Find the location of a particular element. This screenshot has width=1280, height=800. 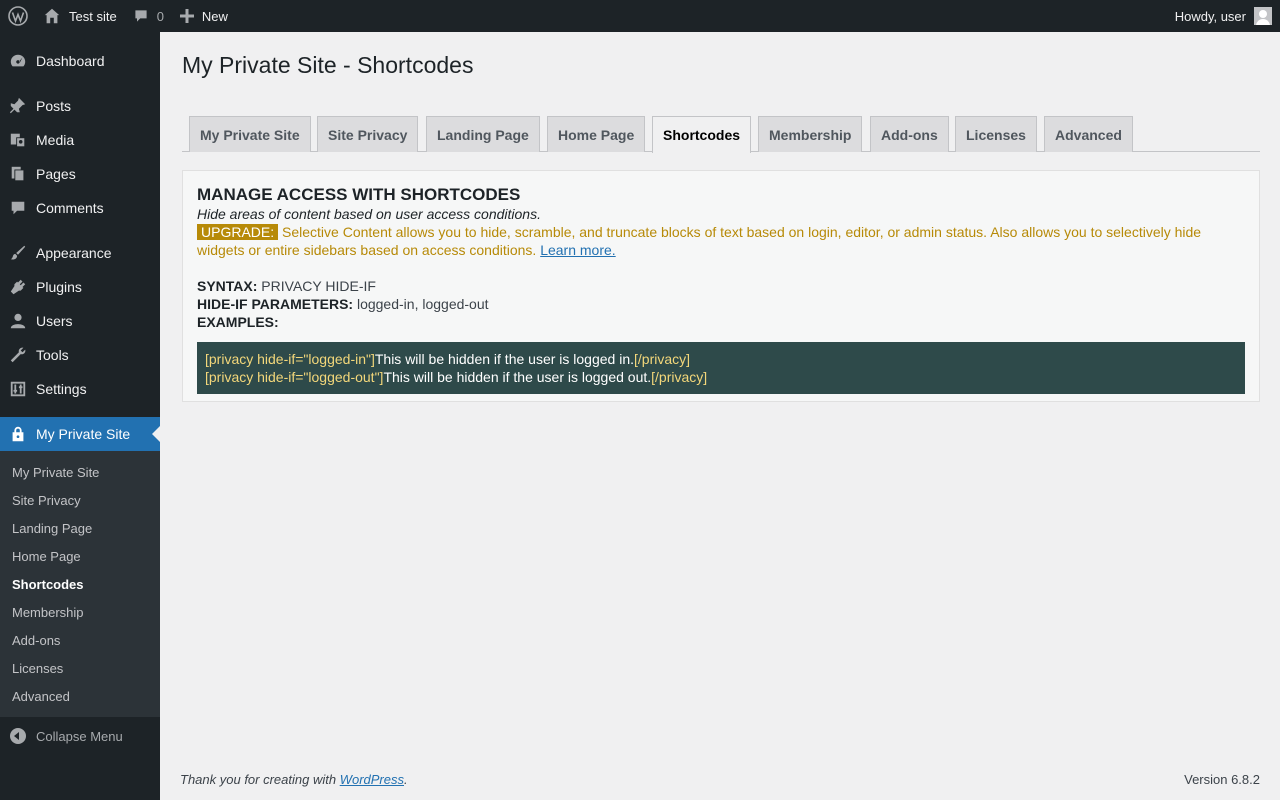

brush-icon is located at coordinates (18, 253).